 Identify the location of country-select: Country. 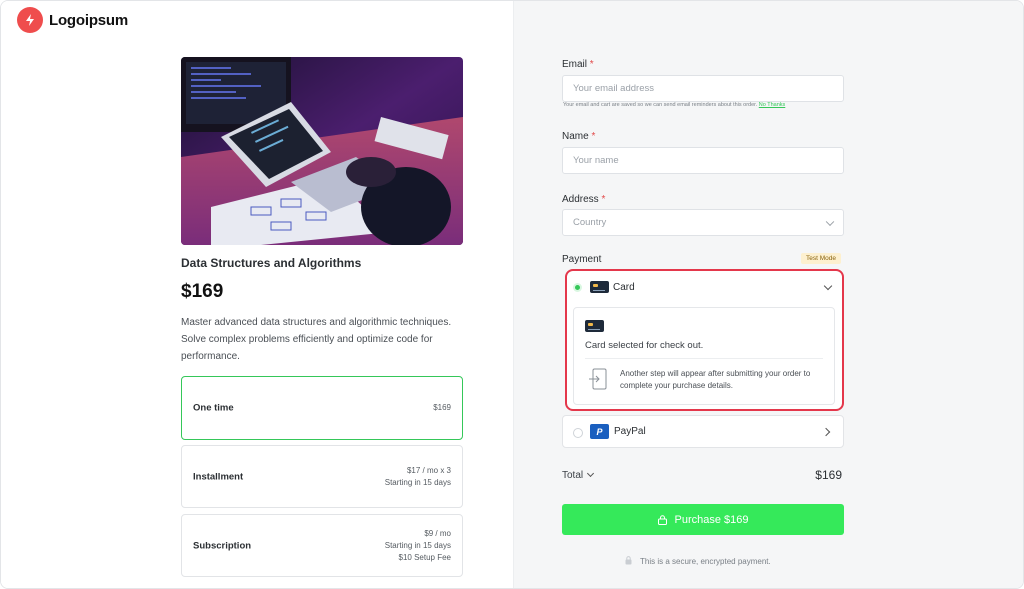
(703, 222).